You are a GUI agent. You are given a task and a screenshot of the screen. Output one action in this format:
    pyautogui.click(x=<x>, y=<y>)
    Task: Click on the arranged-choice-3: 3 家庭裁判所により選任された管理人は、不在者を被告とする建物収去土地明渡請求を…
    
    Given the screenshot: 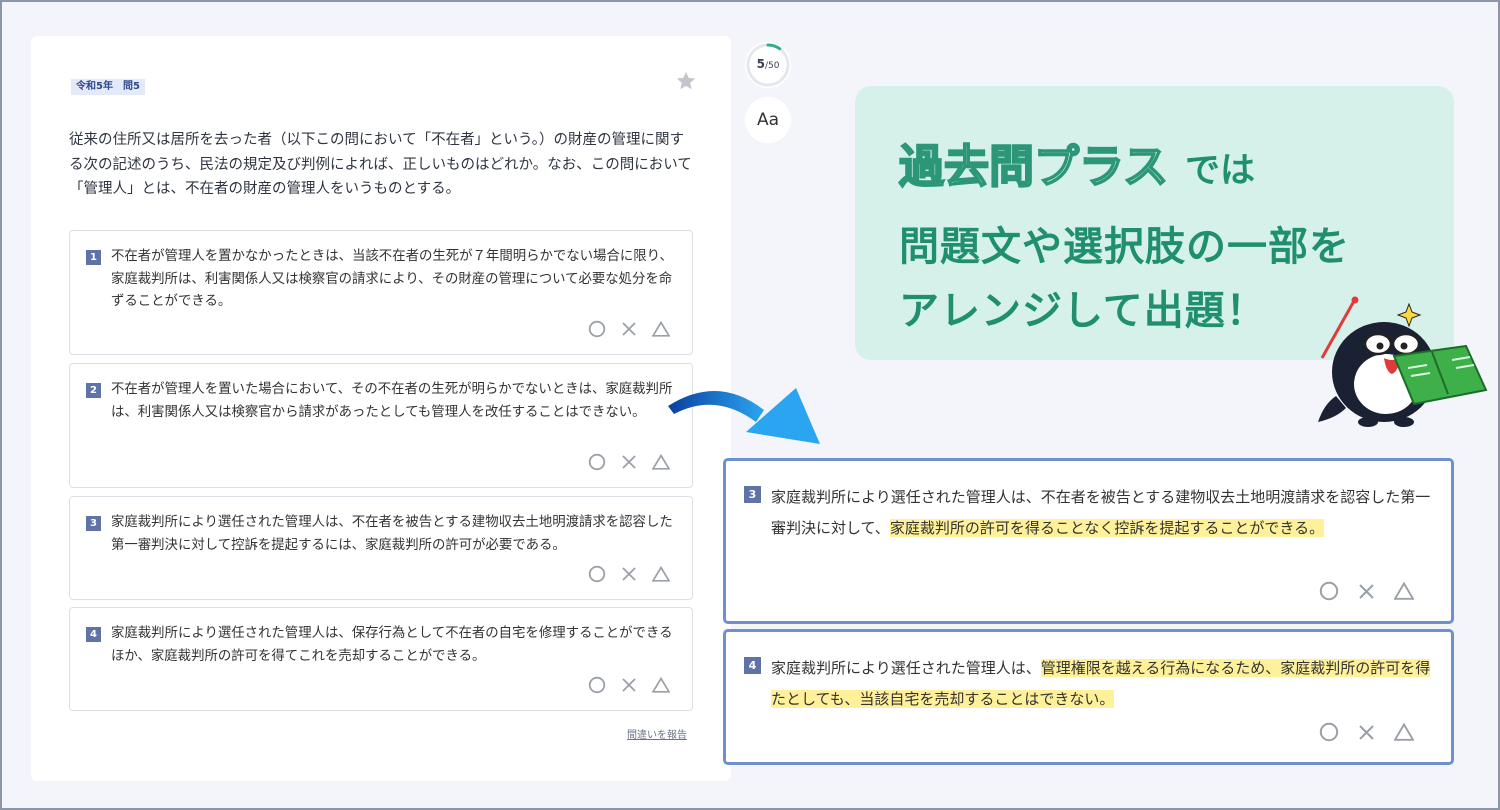 What is the action you would take?
    pyautogui.click(x=1088, y=541)
    